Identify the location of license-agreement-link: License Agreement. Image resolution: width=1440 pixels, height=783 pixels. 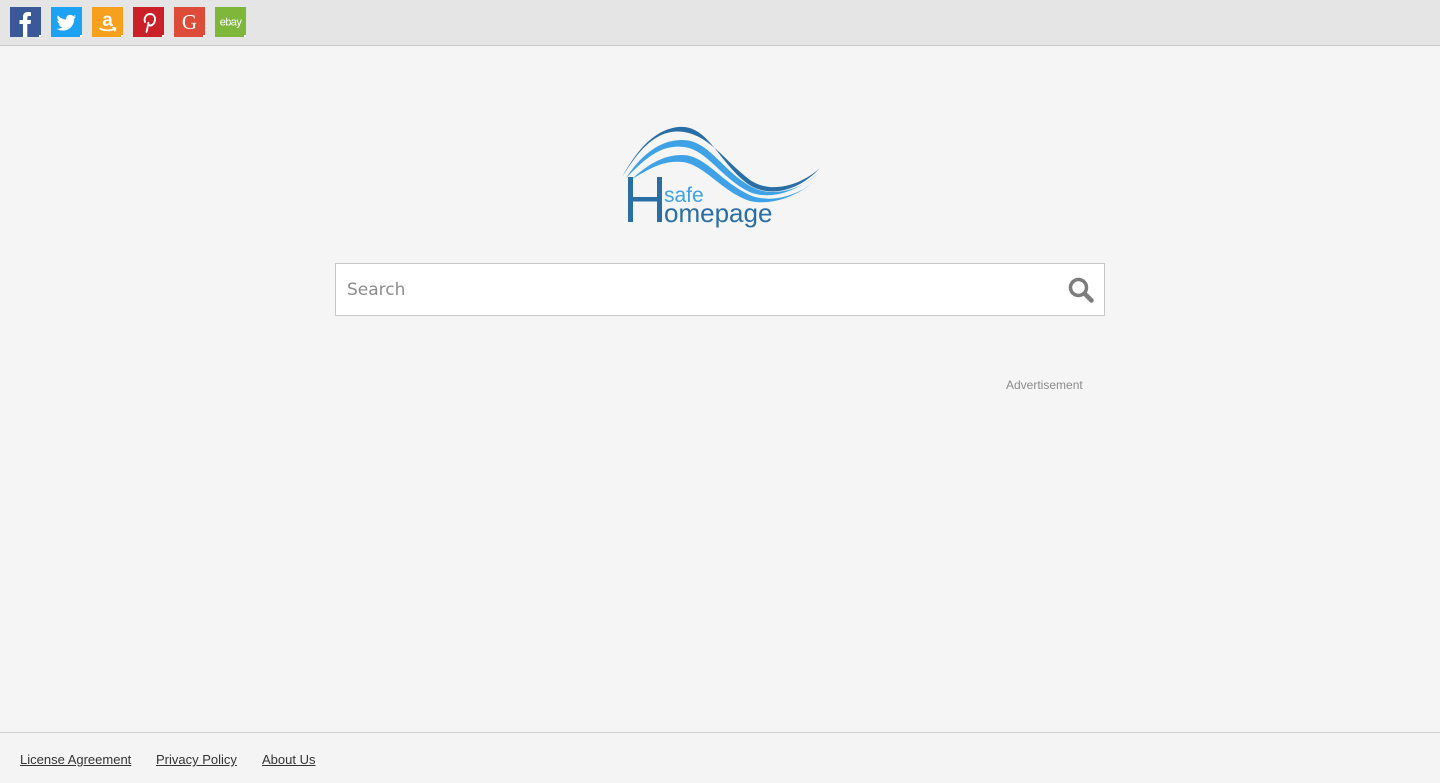
(75, 759).